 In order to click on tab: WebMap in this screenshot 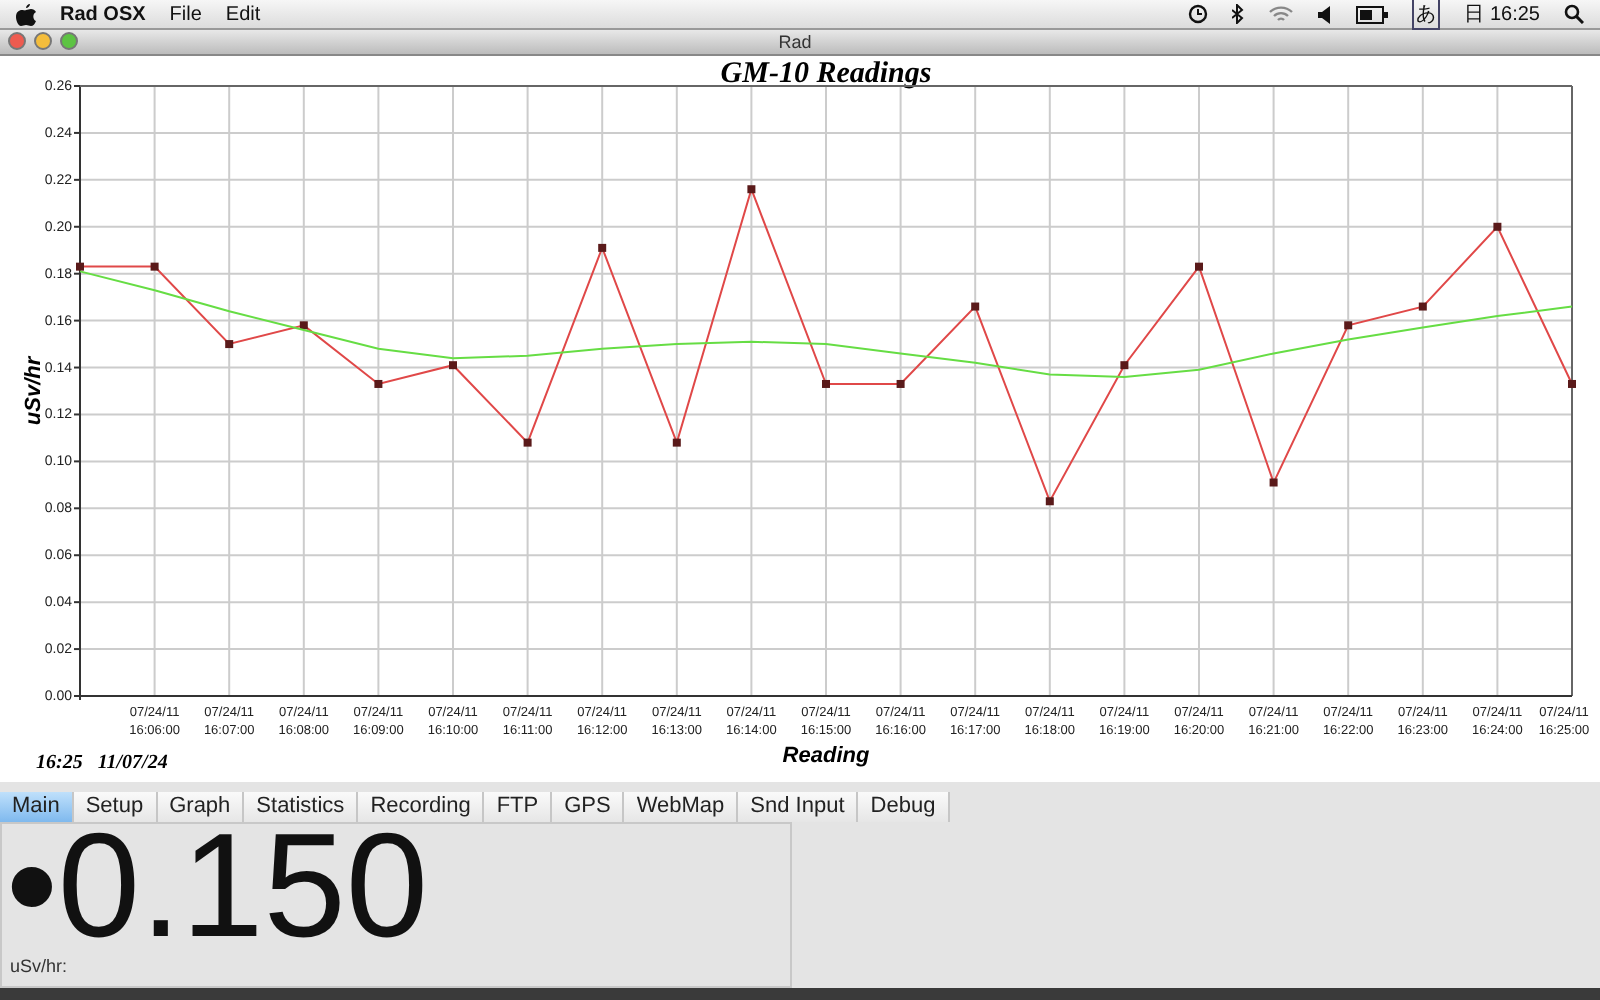, I will do `click(681, 806)`.